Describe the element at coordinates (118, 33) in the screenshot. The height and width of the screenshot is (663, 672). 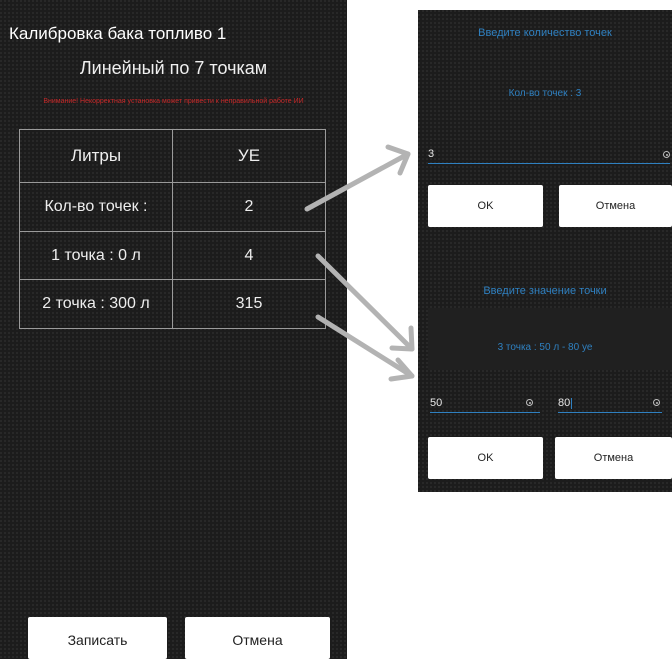
I see `window-title: Калибровка бака топливо 1` at that location.